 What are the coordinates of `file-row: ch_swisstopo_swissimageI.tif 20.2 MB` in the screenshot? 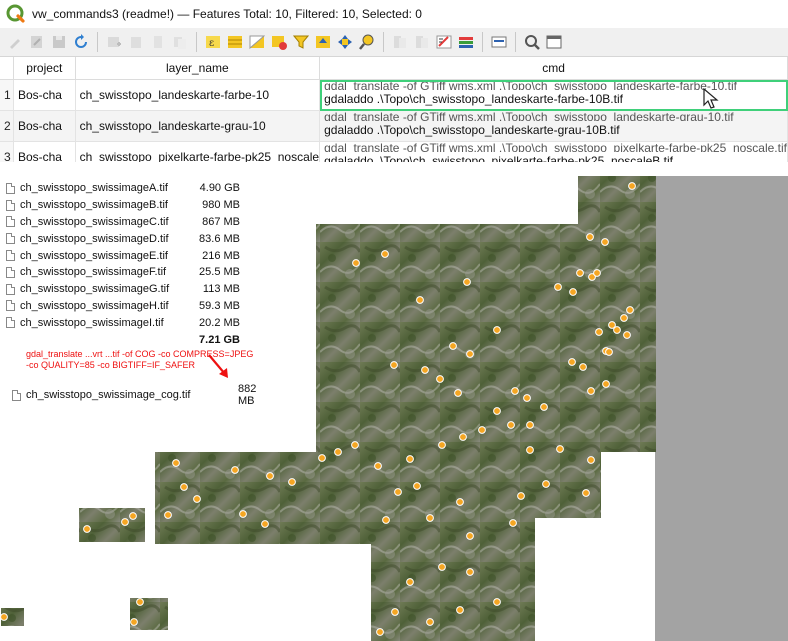 It's located at (123, 322).